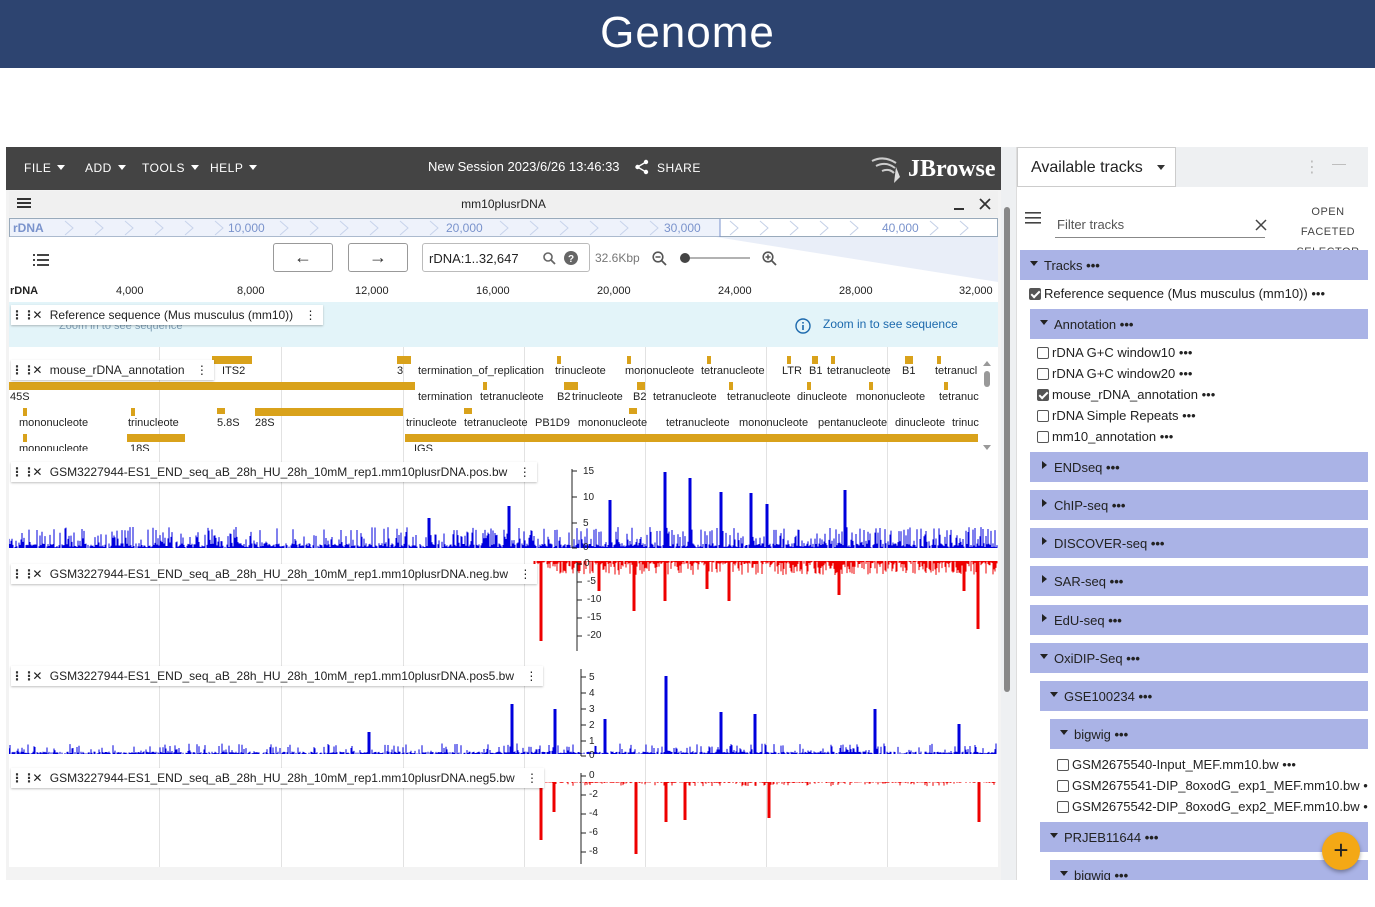  Describe the element at coordinates (1204, 837) in the screenshot. I see `category-prjeb11644: PRJEB11644 •••` at that location.